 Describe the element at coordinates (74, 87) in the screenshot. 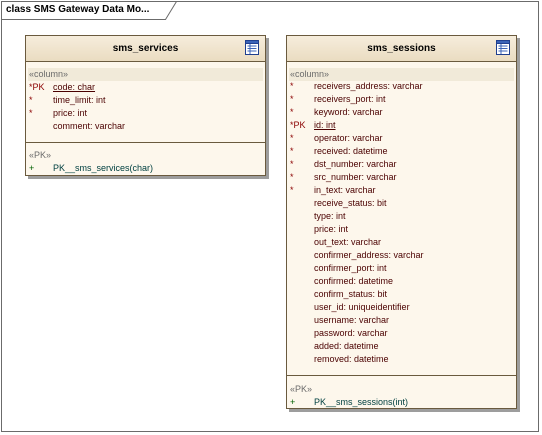

I see `primary-key-column: code: char` at that location.